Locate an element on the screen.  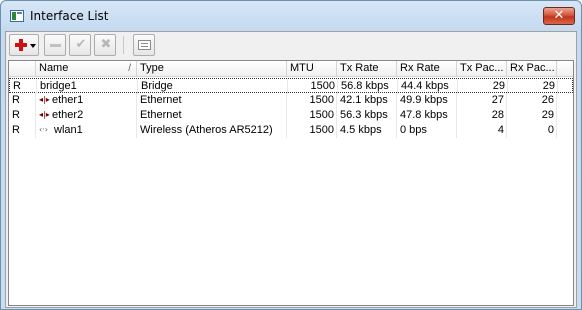
enable-button: ✔ is located at coordinates (80, 45).